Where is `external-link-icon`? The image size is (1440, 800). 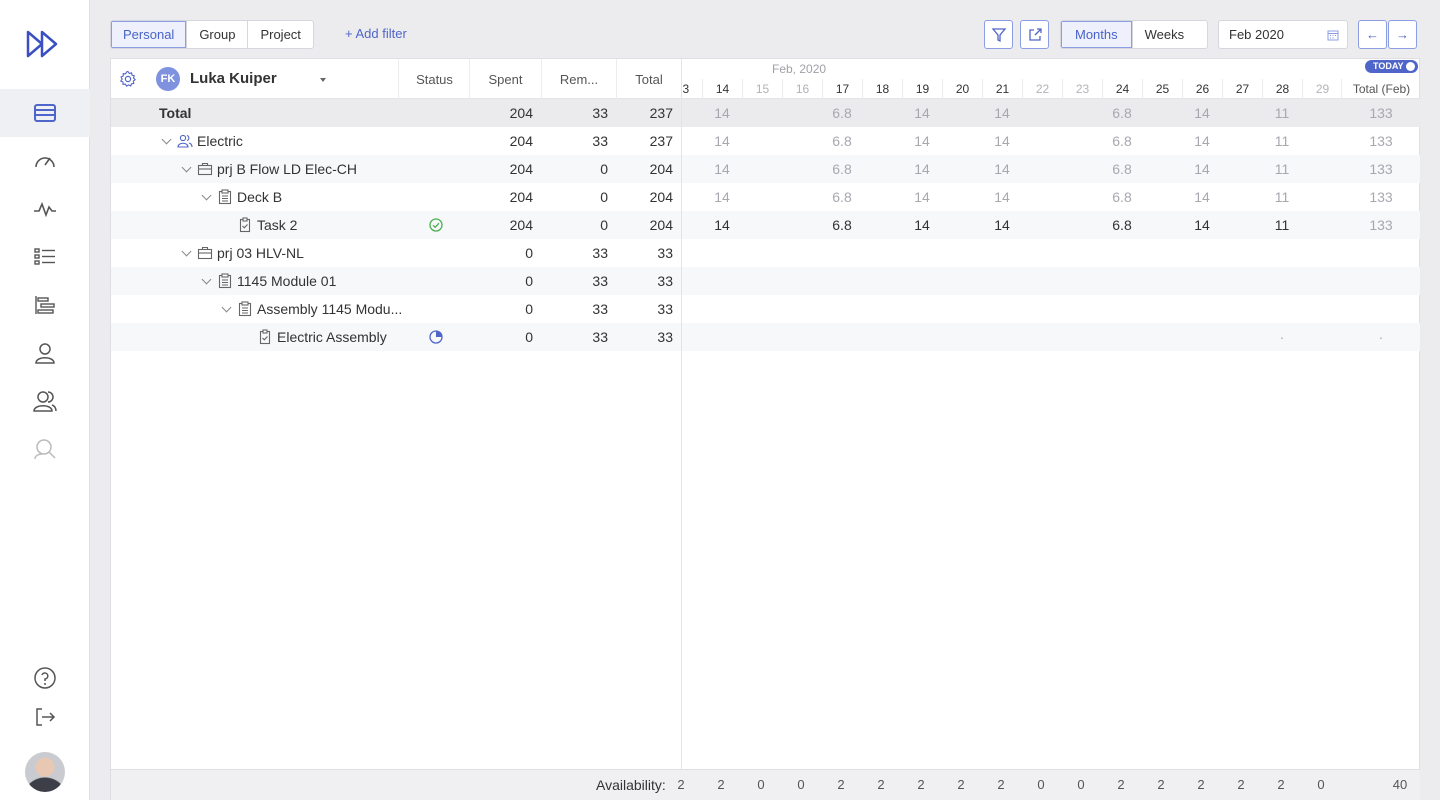 external-link-icon is located at coordinates (1035, 34).